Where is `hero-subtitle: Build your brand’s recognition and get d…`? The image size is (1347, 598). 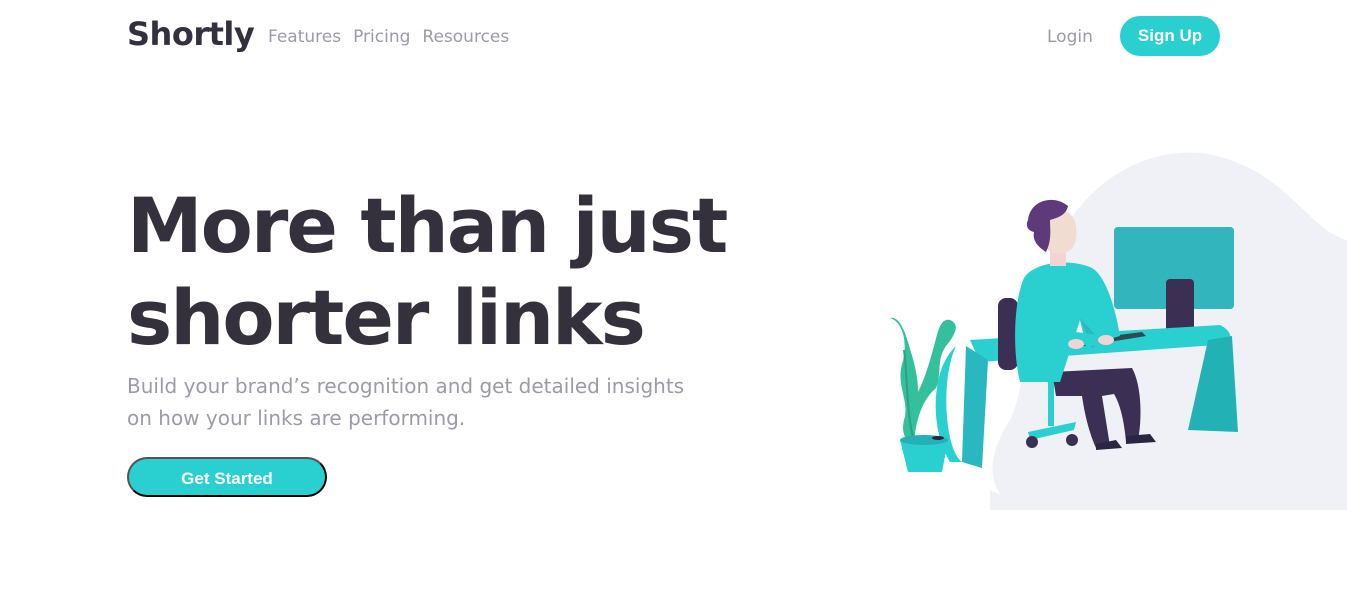 hero-subtitle: Build your brand’s recognition and get d… is located at coordinates (406, 402).